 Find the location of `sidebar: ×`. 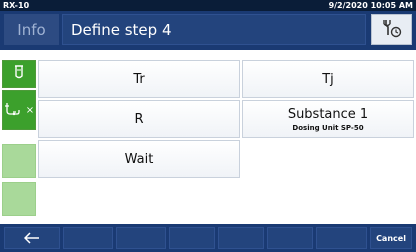

sidebar: × is located at coordinates (19, 137).